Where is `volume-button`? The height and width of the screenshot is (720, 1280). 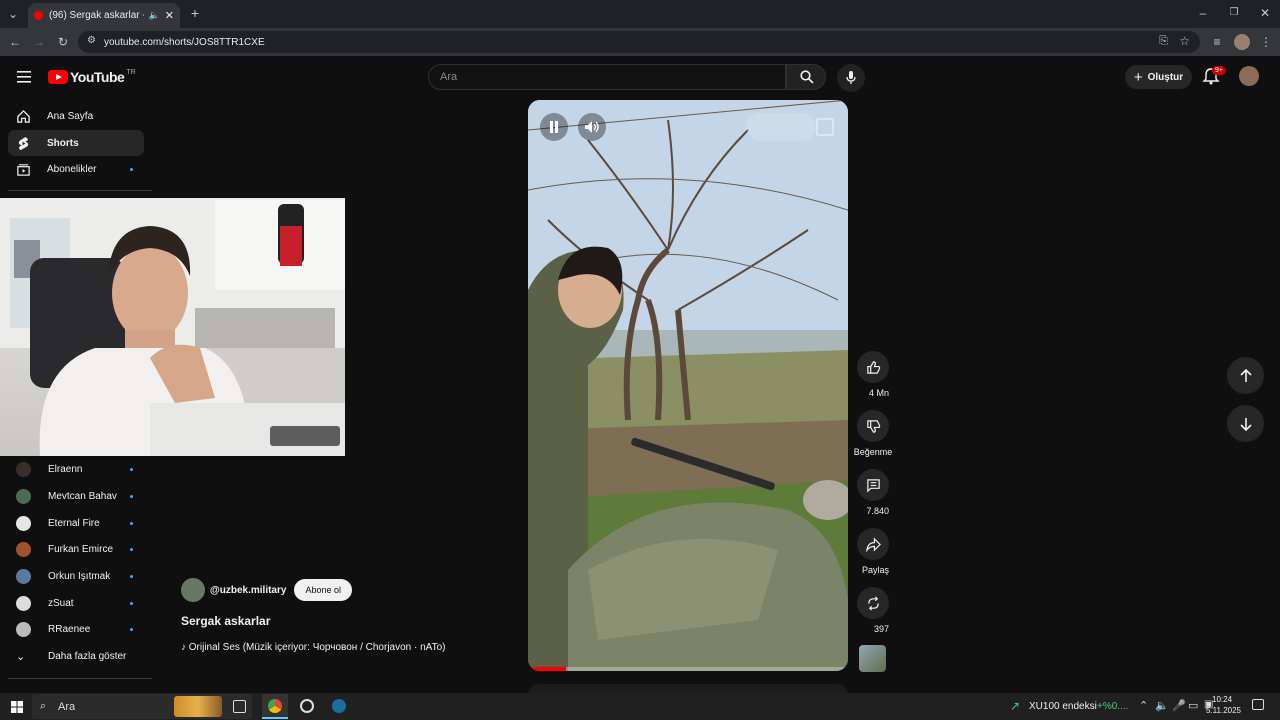
volume-button is located at coordinates (592, 127).